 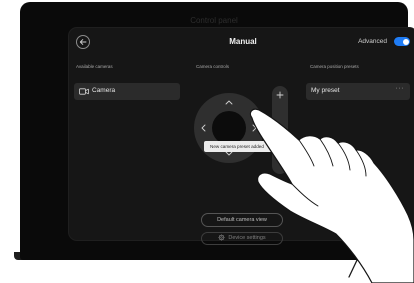 I want to click on preset-item-label: My preset, so click(x=325, y=90).